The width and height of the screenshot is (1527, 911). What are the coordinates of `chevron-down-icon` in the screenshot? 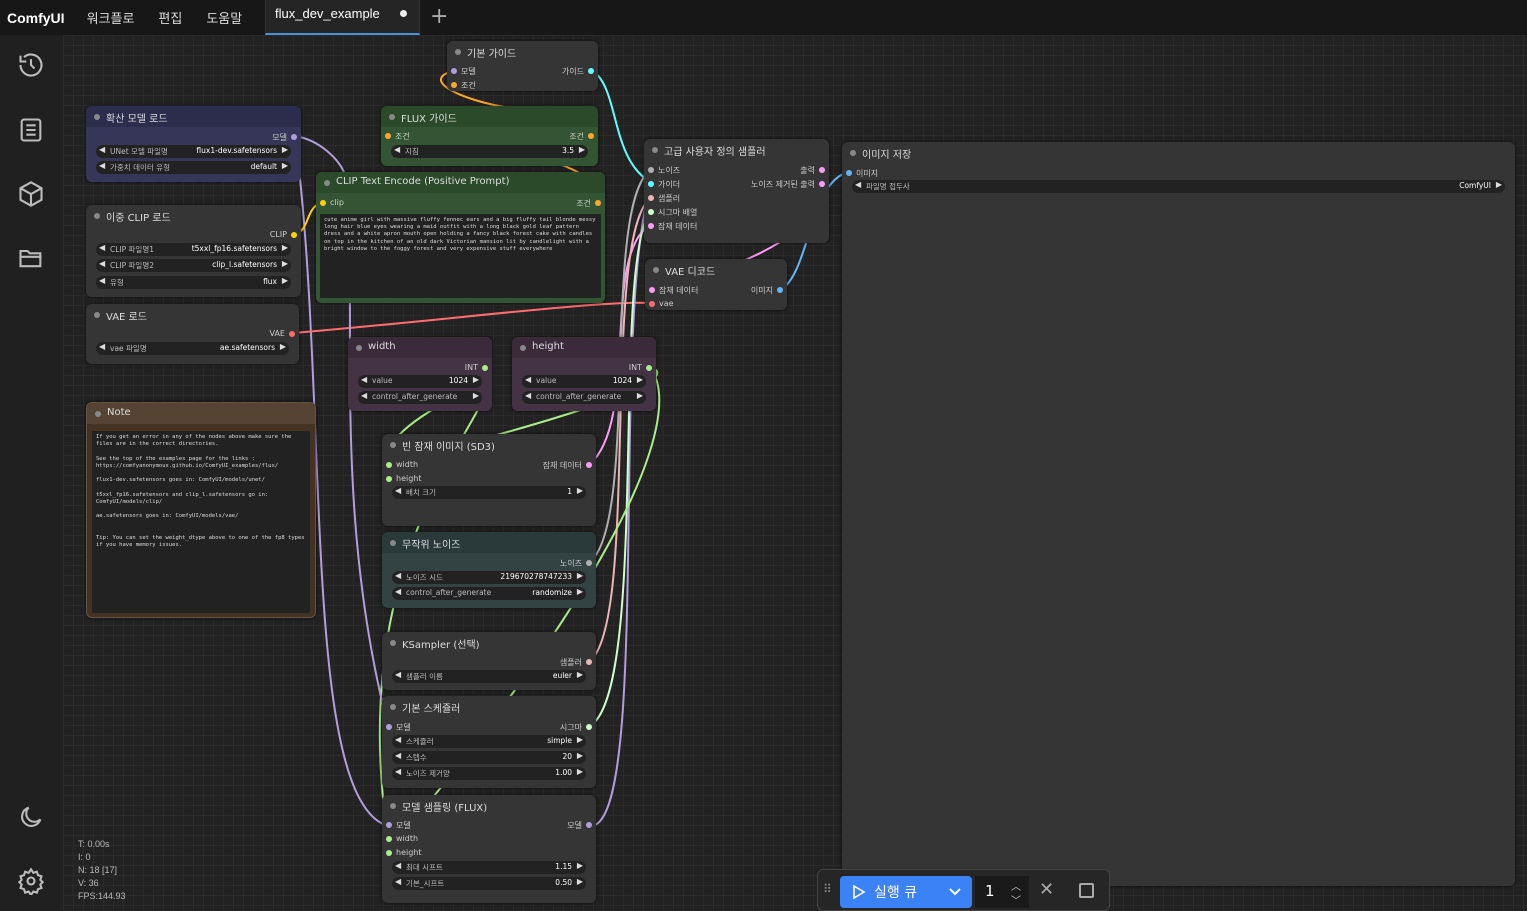 It's located at (955, 892).